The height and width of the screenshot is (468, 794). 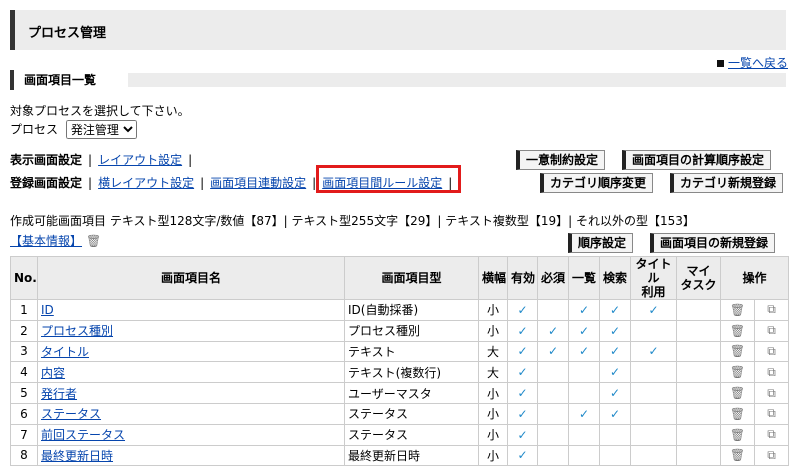 I want to click on page-title: プロセス管理, so click(x=67, y=33).